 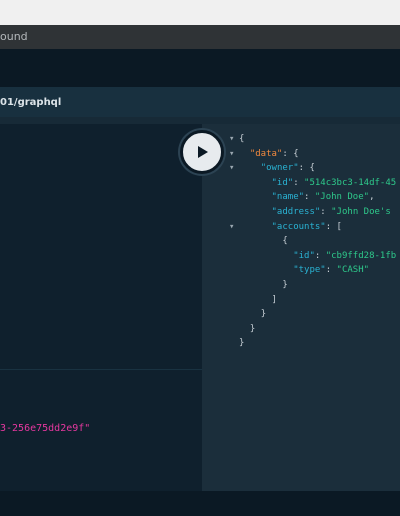 I want to click on result-line: ▾{, so click(x=314, y=139).